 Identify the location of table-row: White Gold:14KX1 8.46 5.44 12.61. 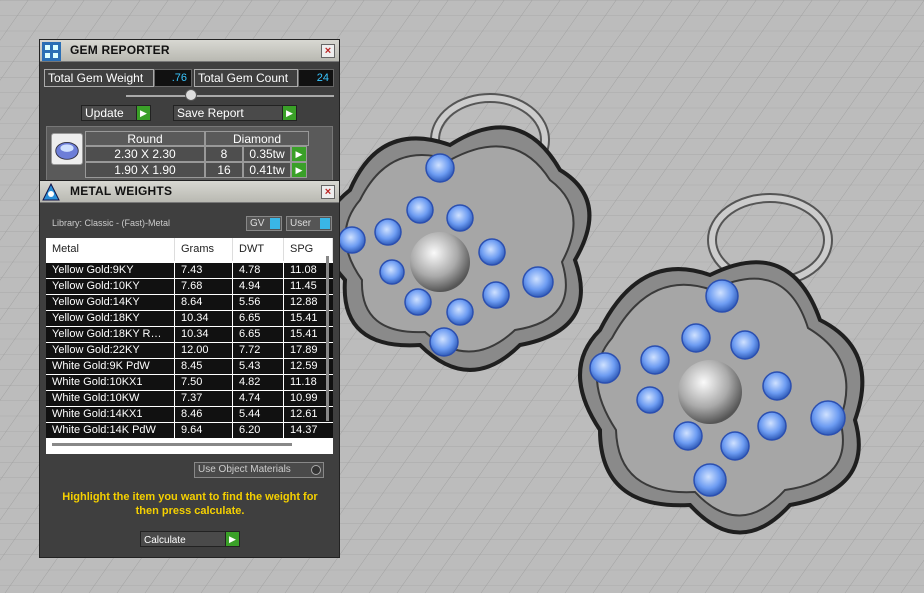
(189, 415).